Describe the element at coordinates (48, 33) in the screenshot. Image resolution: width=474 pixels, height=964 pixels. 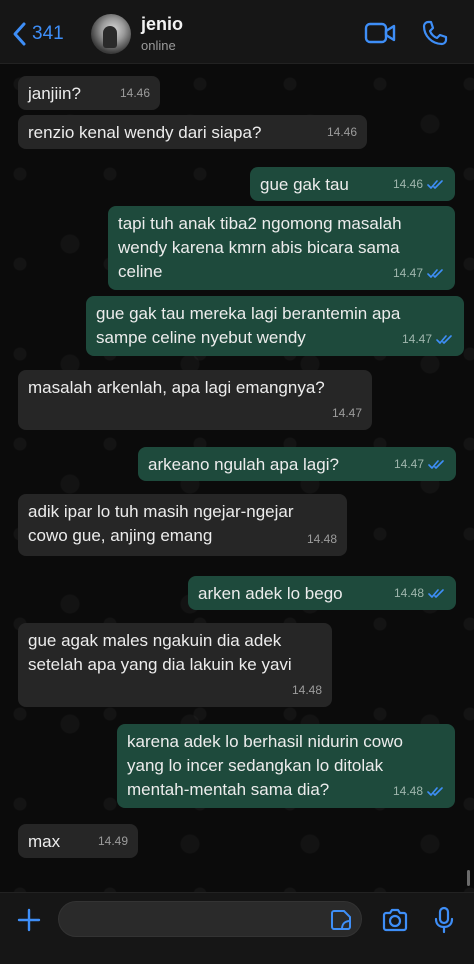
I see `unread-count: 341` at that location.